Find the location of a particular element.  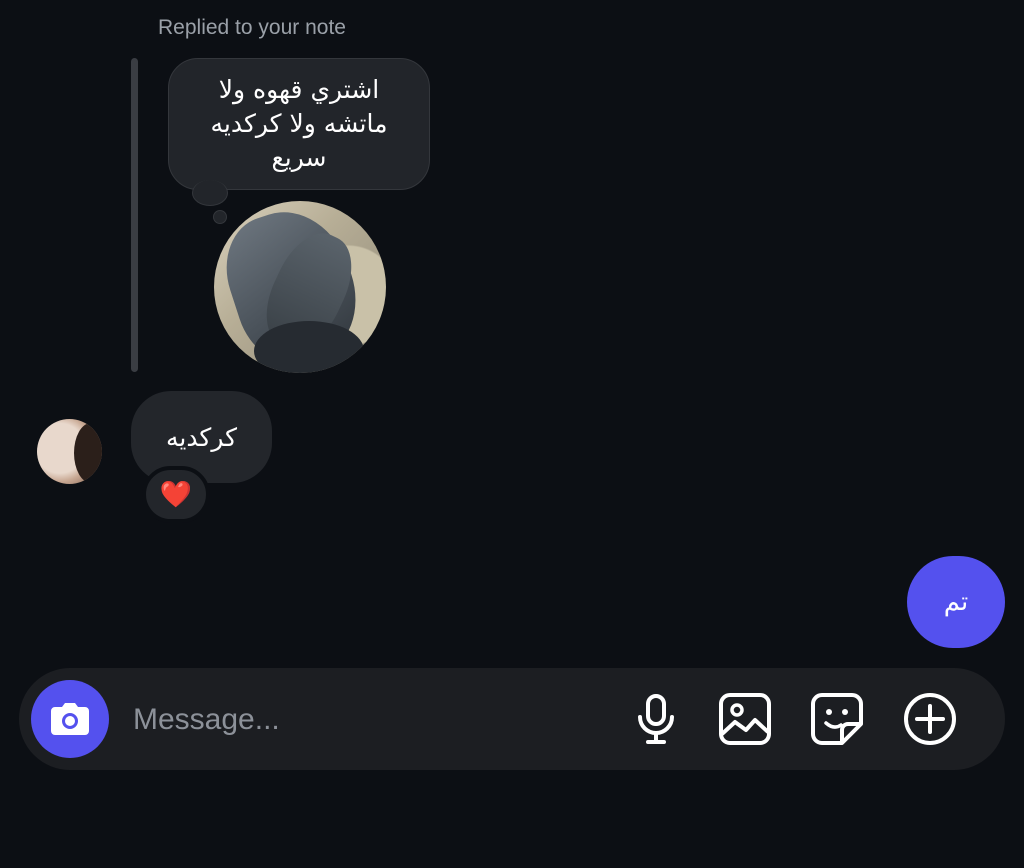

gallery-button is located at coordinates (745, 719).